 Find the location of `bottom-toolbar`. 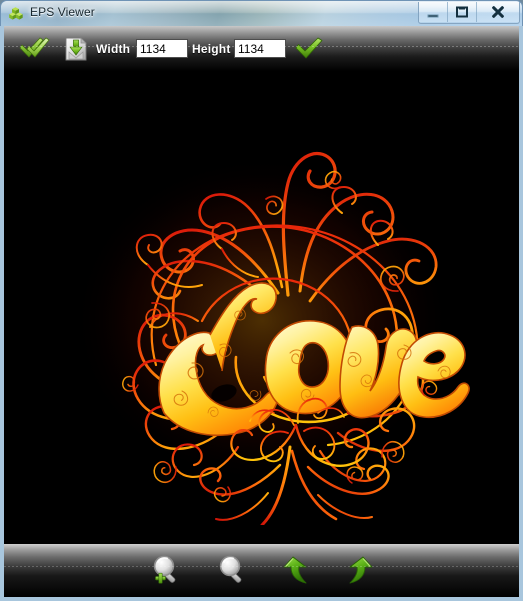

bottom-toolbar is located at coordinates (261, 570).